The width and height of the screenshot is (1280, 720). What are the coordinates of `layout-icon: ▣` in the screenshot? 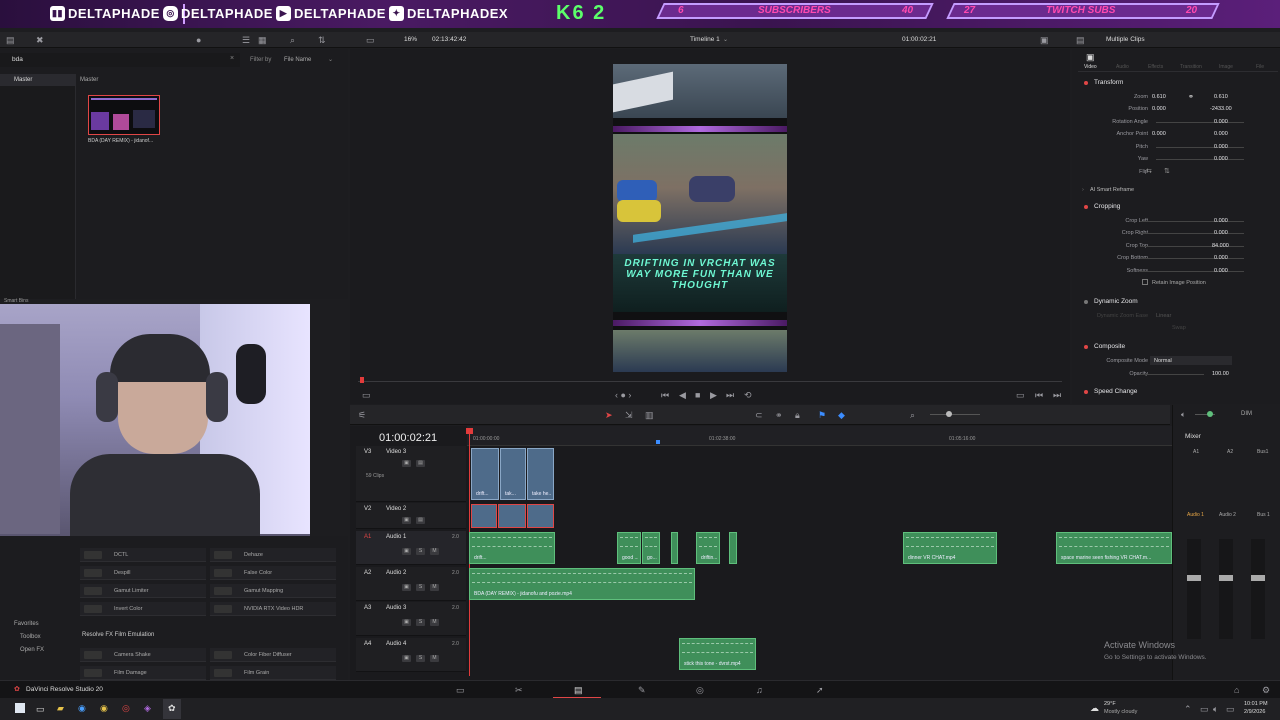 It's located at (1044, 40).